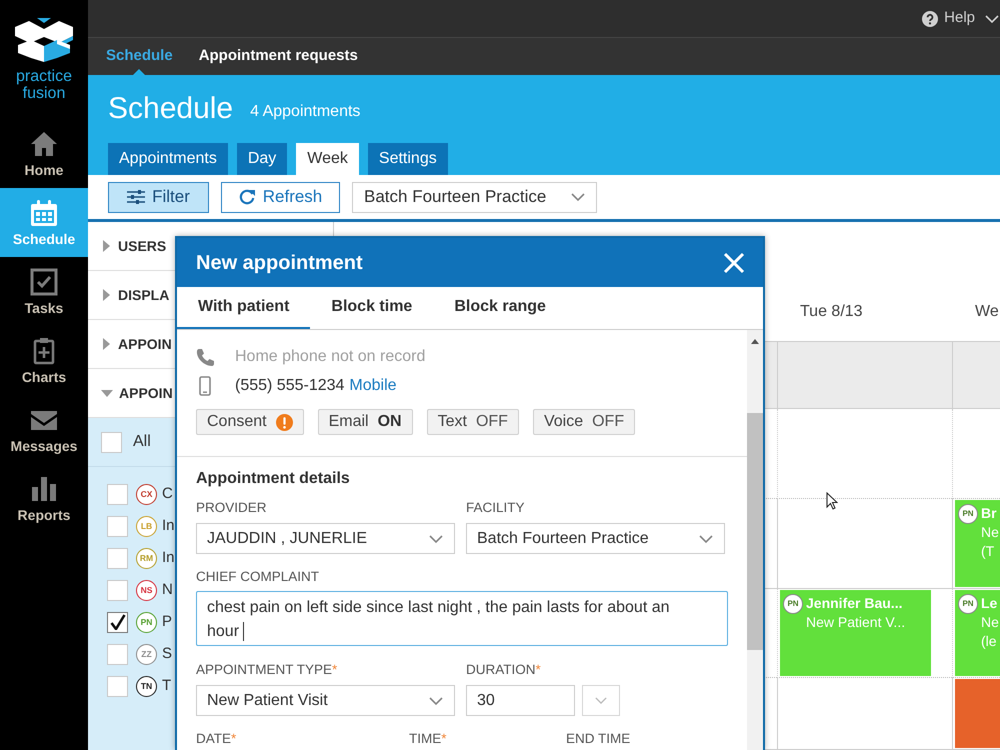 This screenshot has width=1000, height=750. I want to click on day-header: Tue 8/13, so click(831, 312).